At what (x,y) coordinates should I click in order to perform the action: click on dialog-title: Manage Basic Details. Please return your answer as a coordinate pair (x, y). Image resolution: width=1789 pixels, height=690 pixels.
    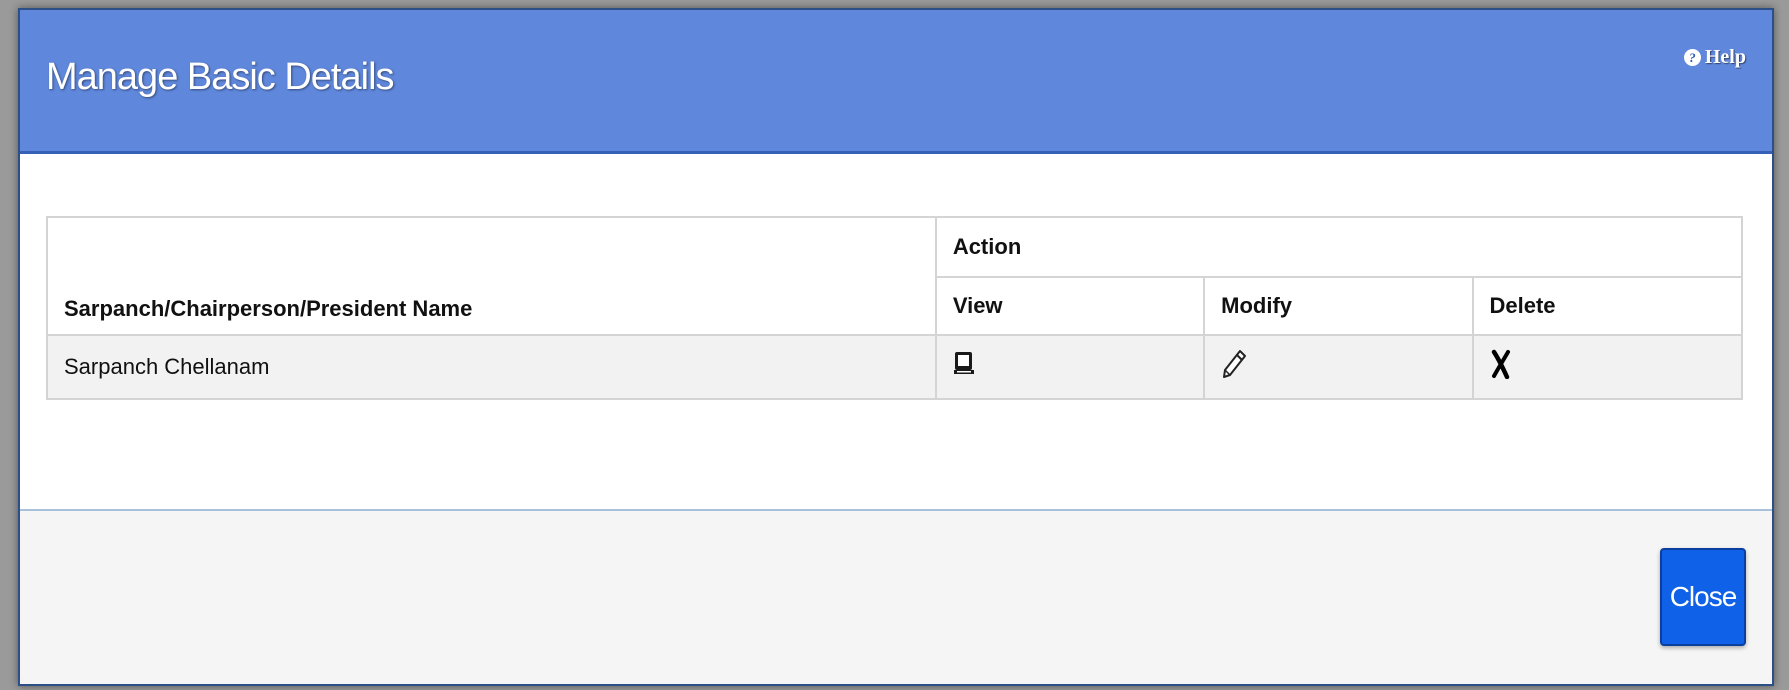
    Looking at the image, I should click on (220, 77).